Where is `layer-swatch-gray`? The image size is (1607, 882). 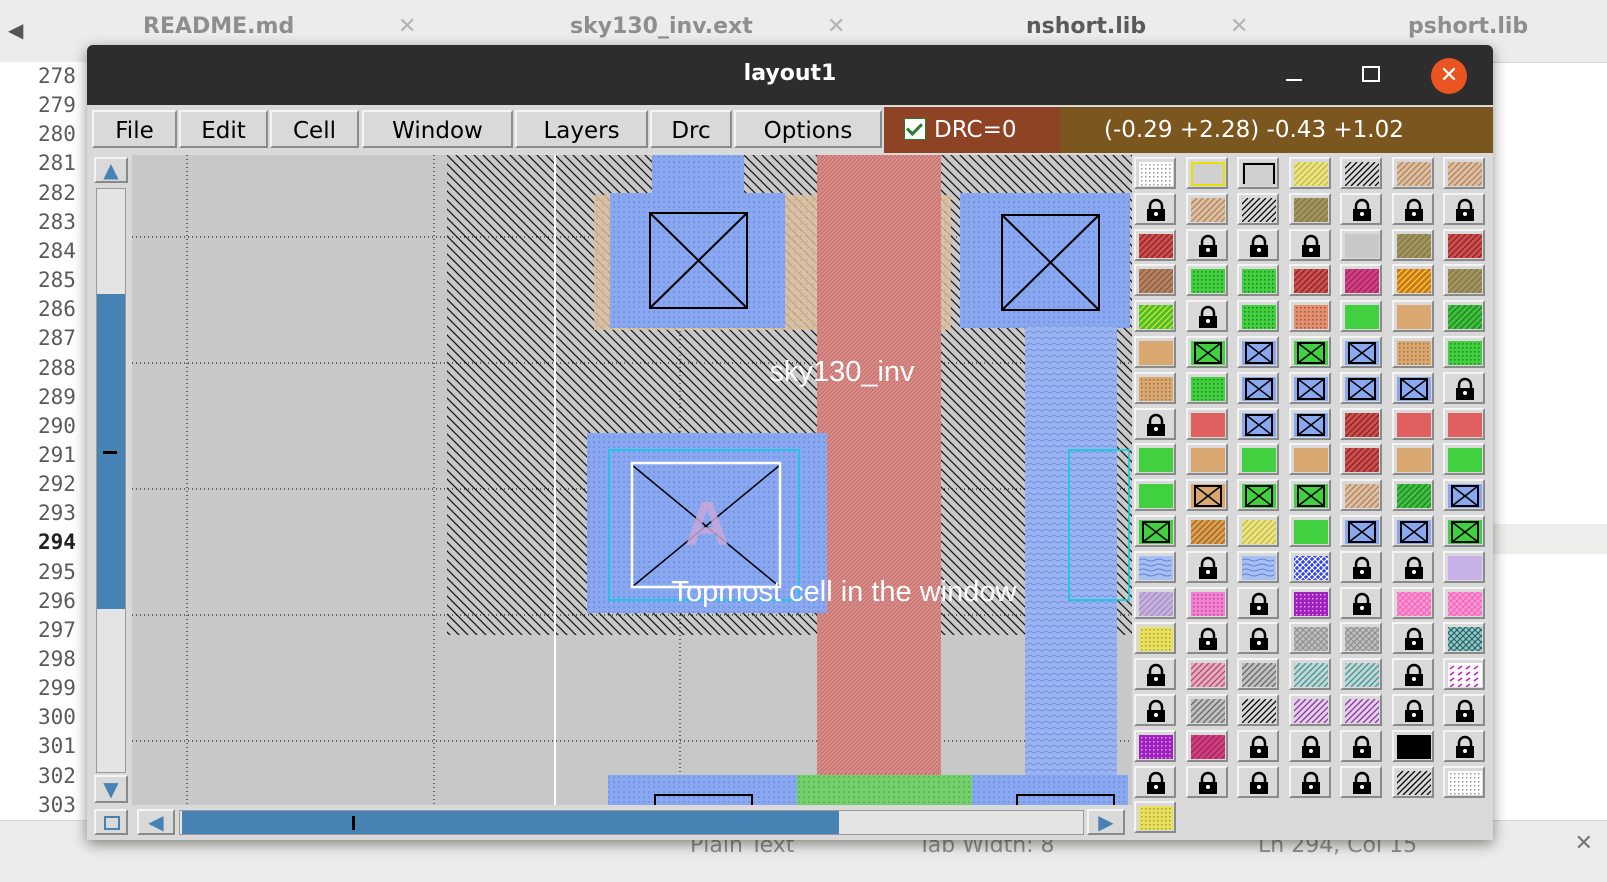 layer-swatch-gray is located at coordinates (1361, 244).